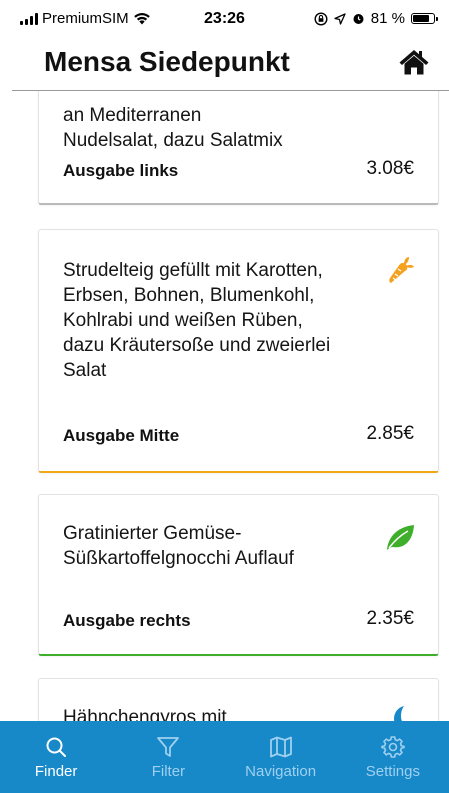 This screenshot has height=793, width=449. I want to click on alarm-icon, so click(358, 19).